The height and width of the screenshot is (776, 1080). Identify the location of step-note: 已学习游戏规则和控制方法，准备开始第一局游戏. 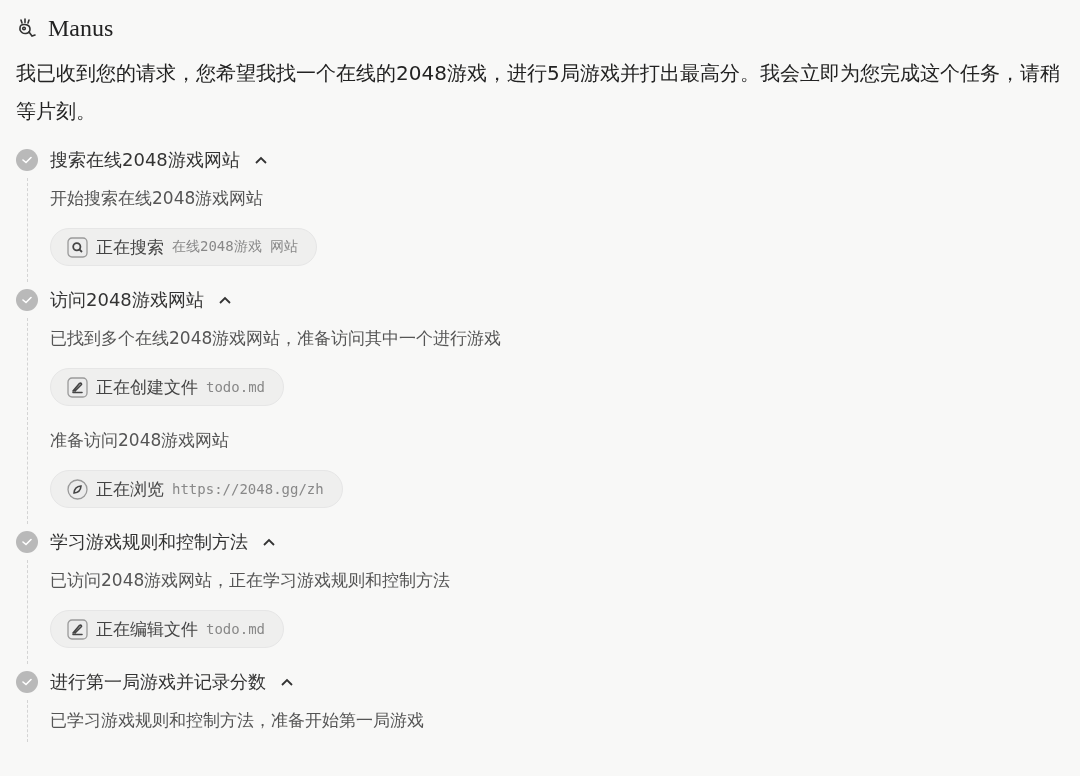
(237, 720).